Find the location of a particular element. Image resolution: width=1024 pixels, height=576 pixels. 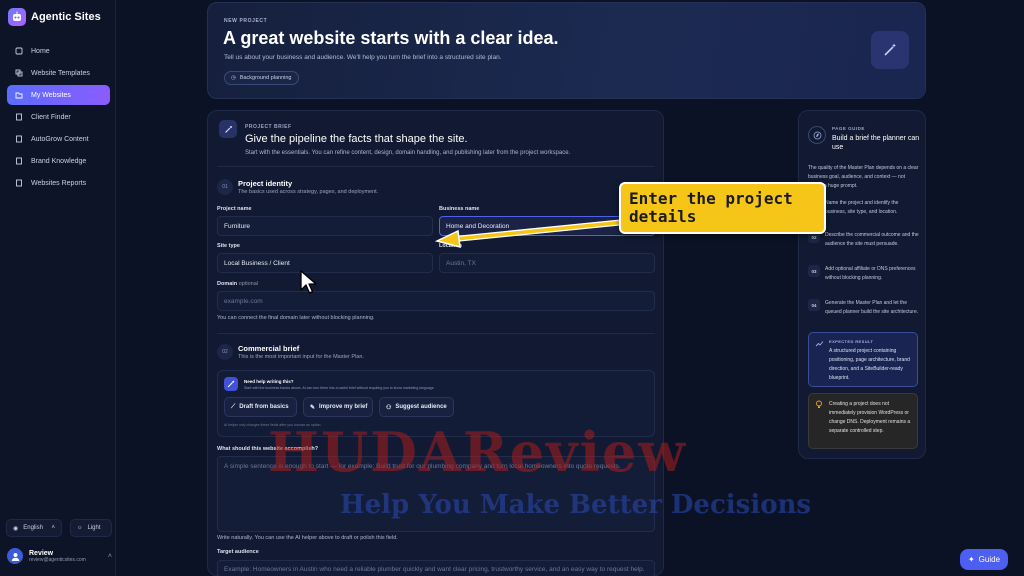

button-label: Suggest audience is located at coordinates (421, 407).